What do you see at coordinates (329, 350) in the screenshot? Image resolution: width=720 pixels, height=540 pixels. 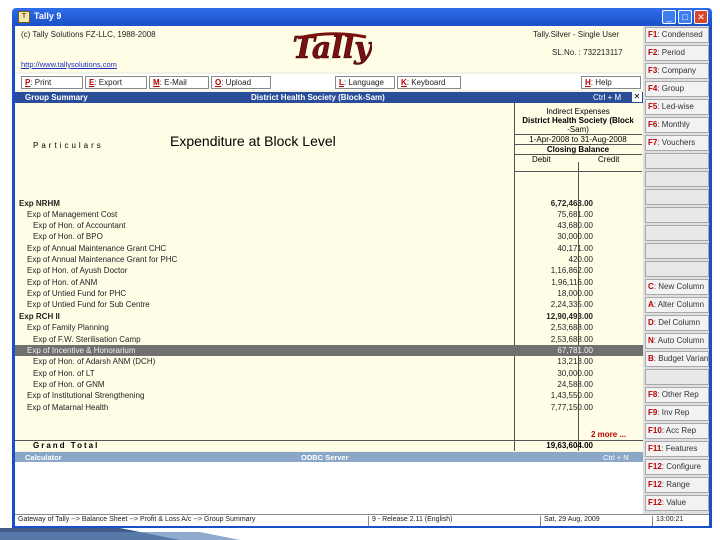 I see `table-row: Exp of Incentive & Honorarium 67,781.00` at bounding box center [329, 350].